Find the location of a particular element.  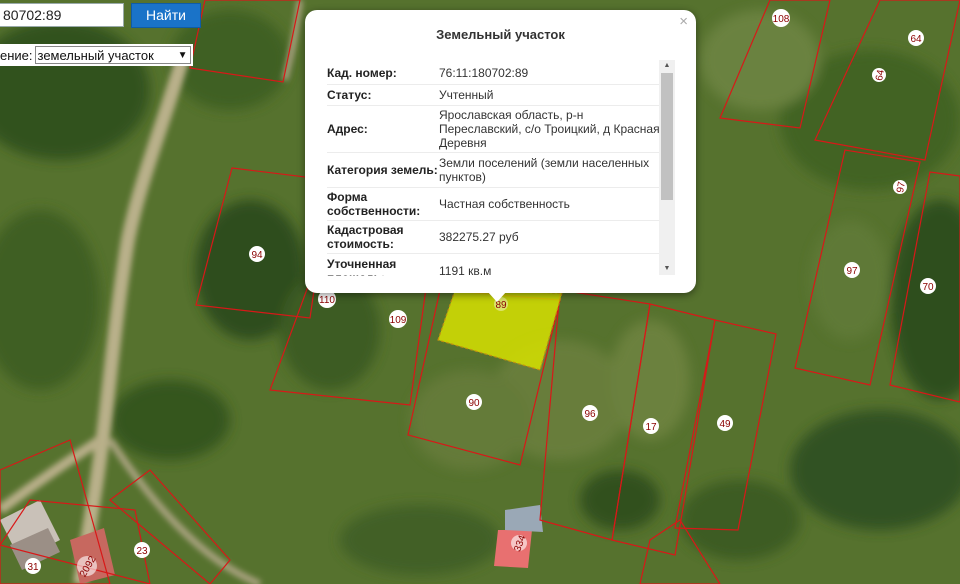

svg-text: 109 is located at coordinates (398, 320).